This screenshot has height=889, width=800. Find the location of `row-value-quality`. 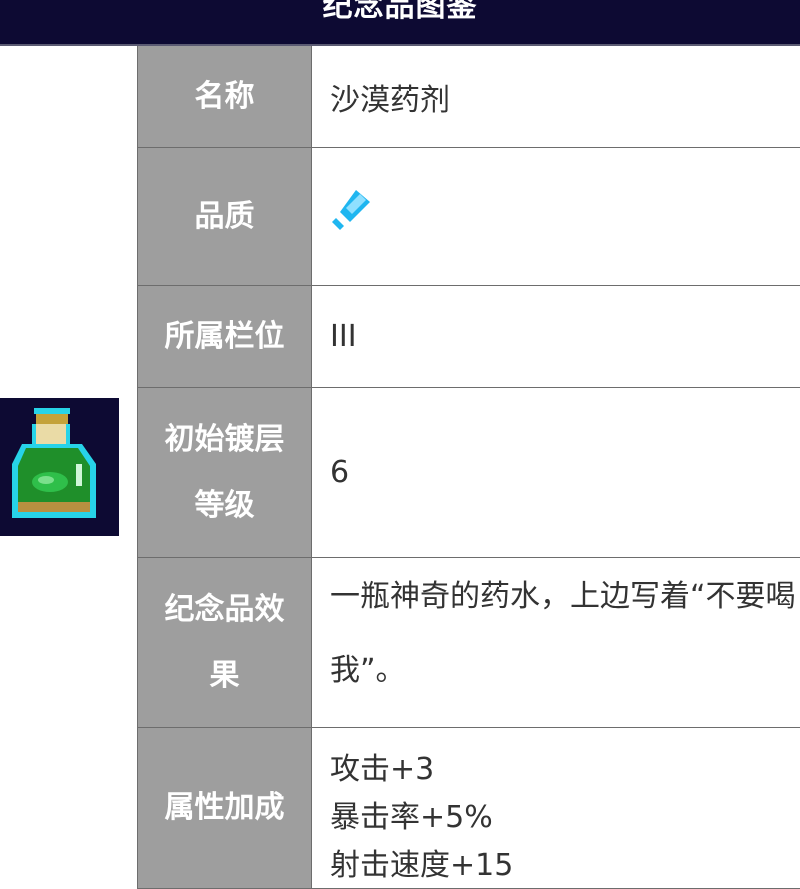

row-value-quality is located at coordinates (556, 216).